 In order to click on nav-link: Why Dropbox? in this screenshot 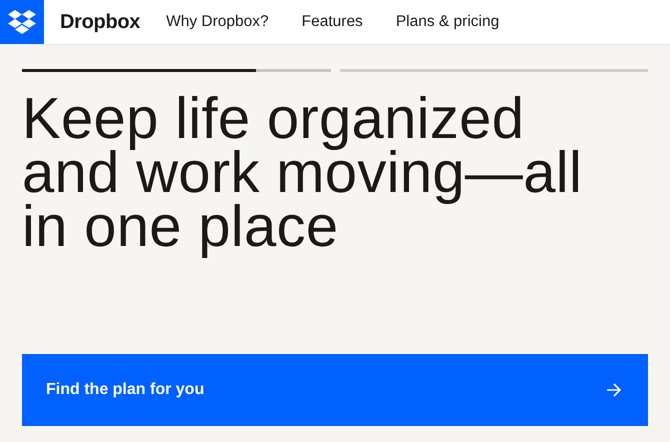, I will do `click(217, 22)`.